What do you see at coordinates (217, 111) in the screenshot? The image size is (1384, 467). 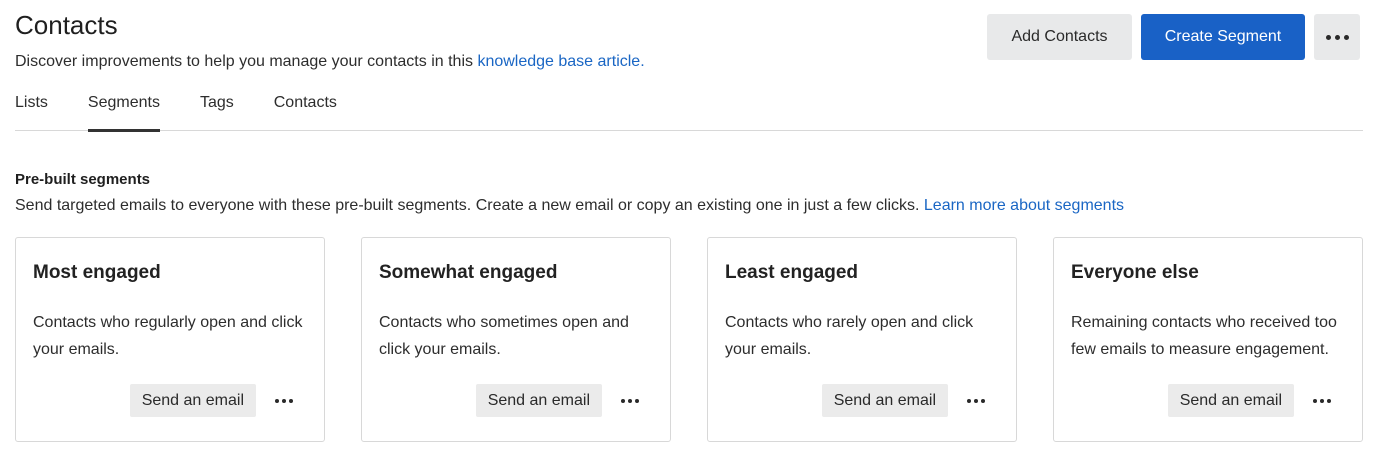 I see `tab-tags: Tags` at bounding box center [217, 111].